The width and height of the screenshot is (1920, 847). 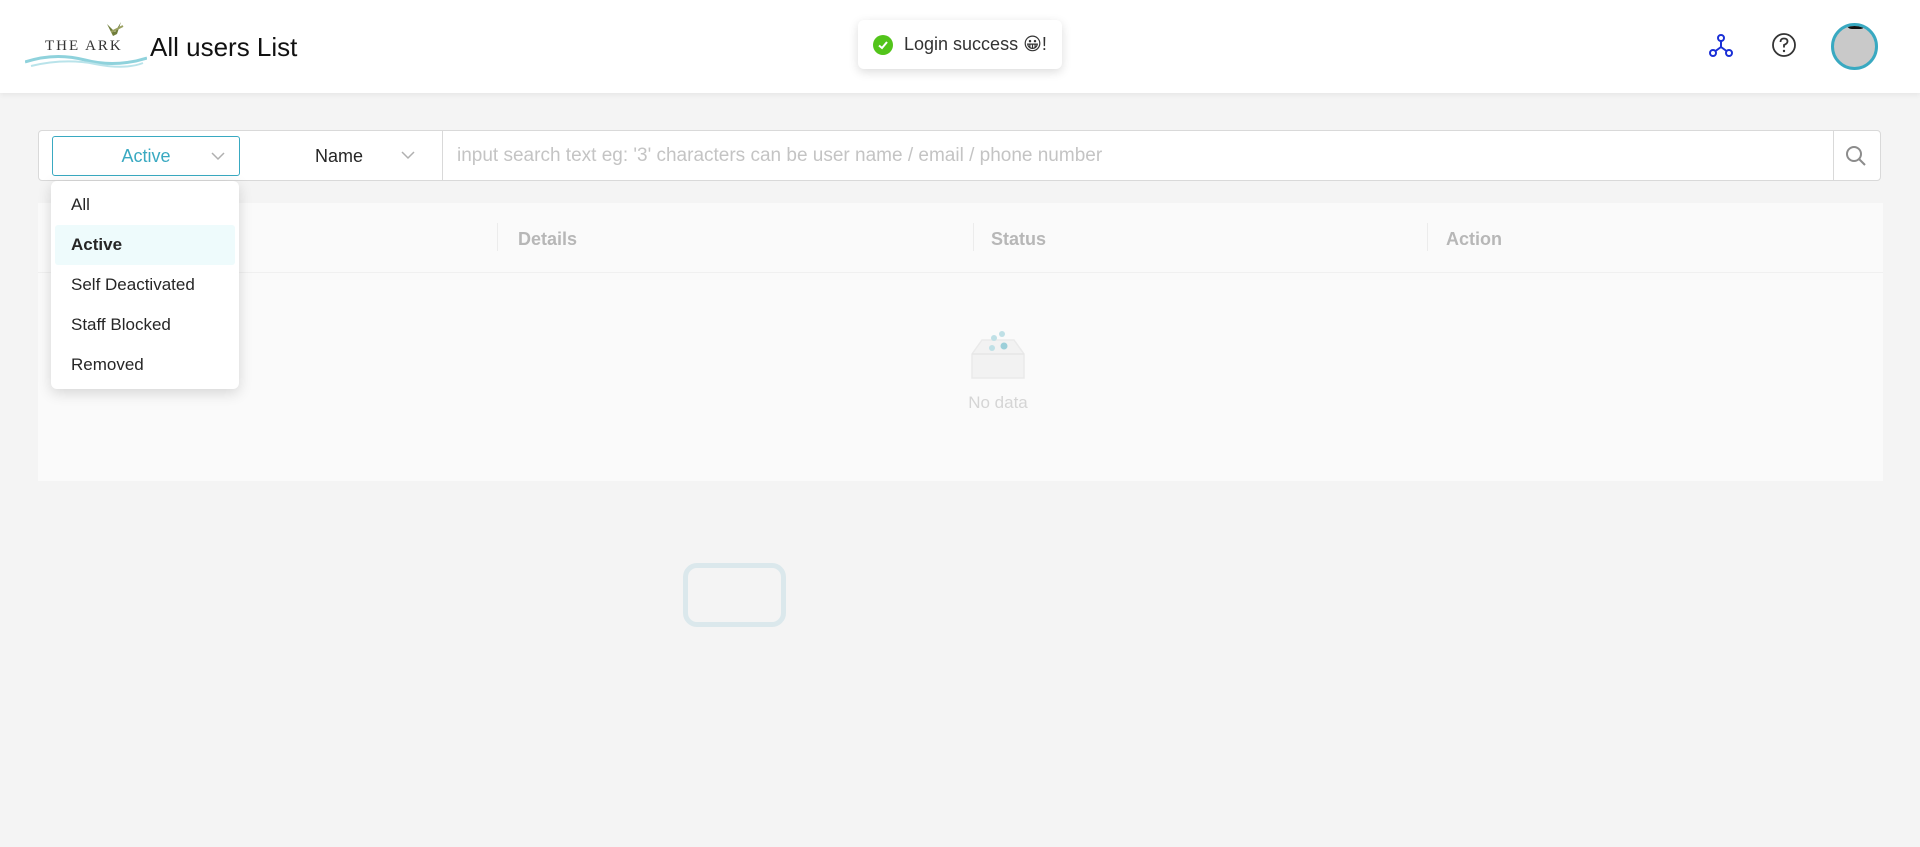 I want to click on logo-text: THE ARK, so click(x=84, y=46).